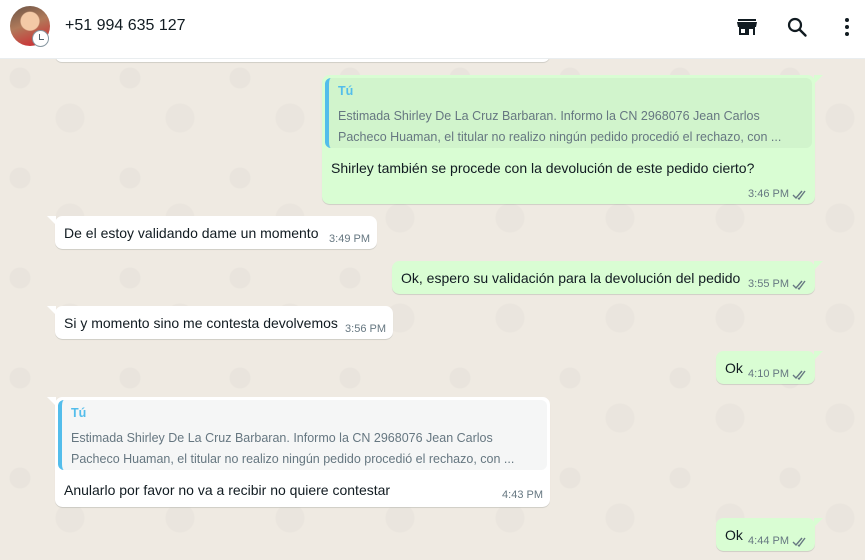 The image size is (865, 560). I want to click on message-meta: 4:44 PM, so click(778, 541).